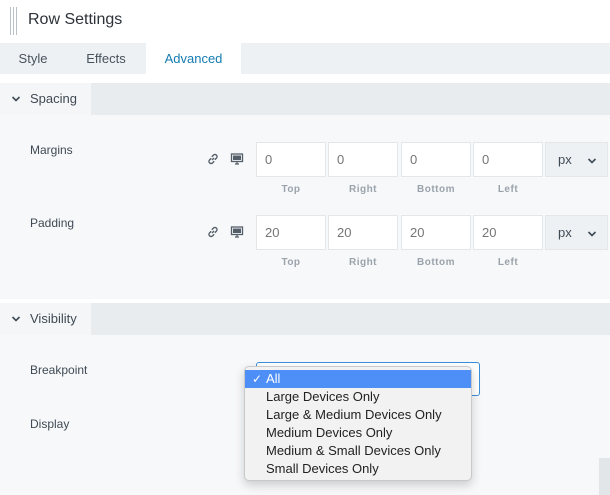  Describe the element at coordinates (291, 189) in the screenshot. I see `margin-top-caption: Top` at that location.